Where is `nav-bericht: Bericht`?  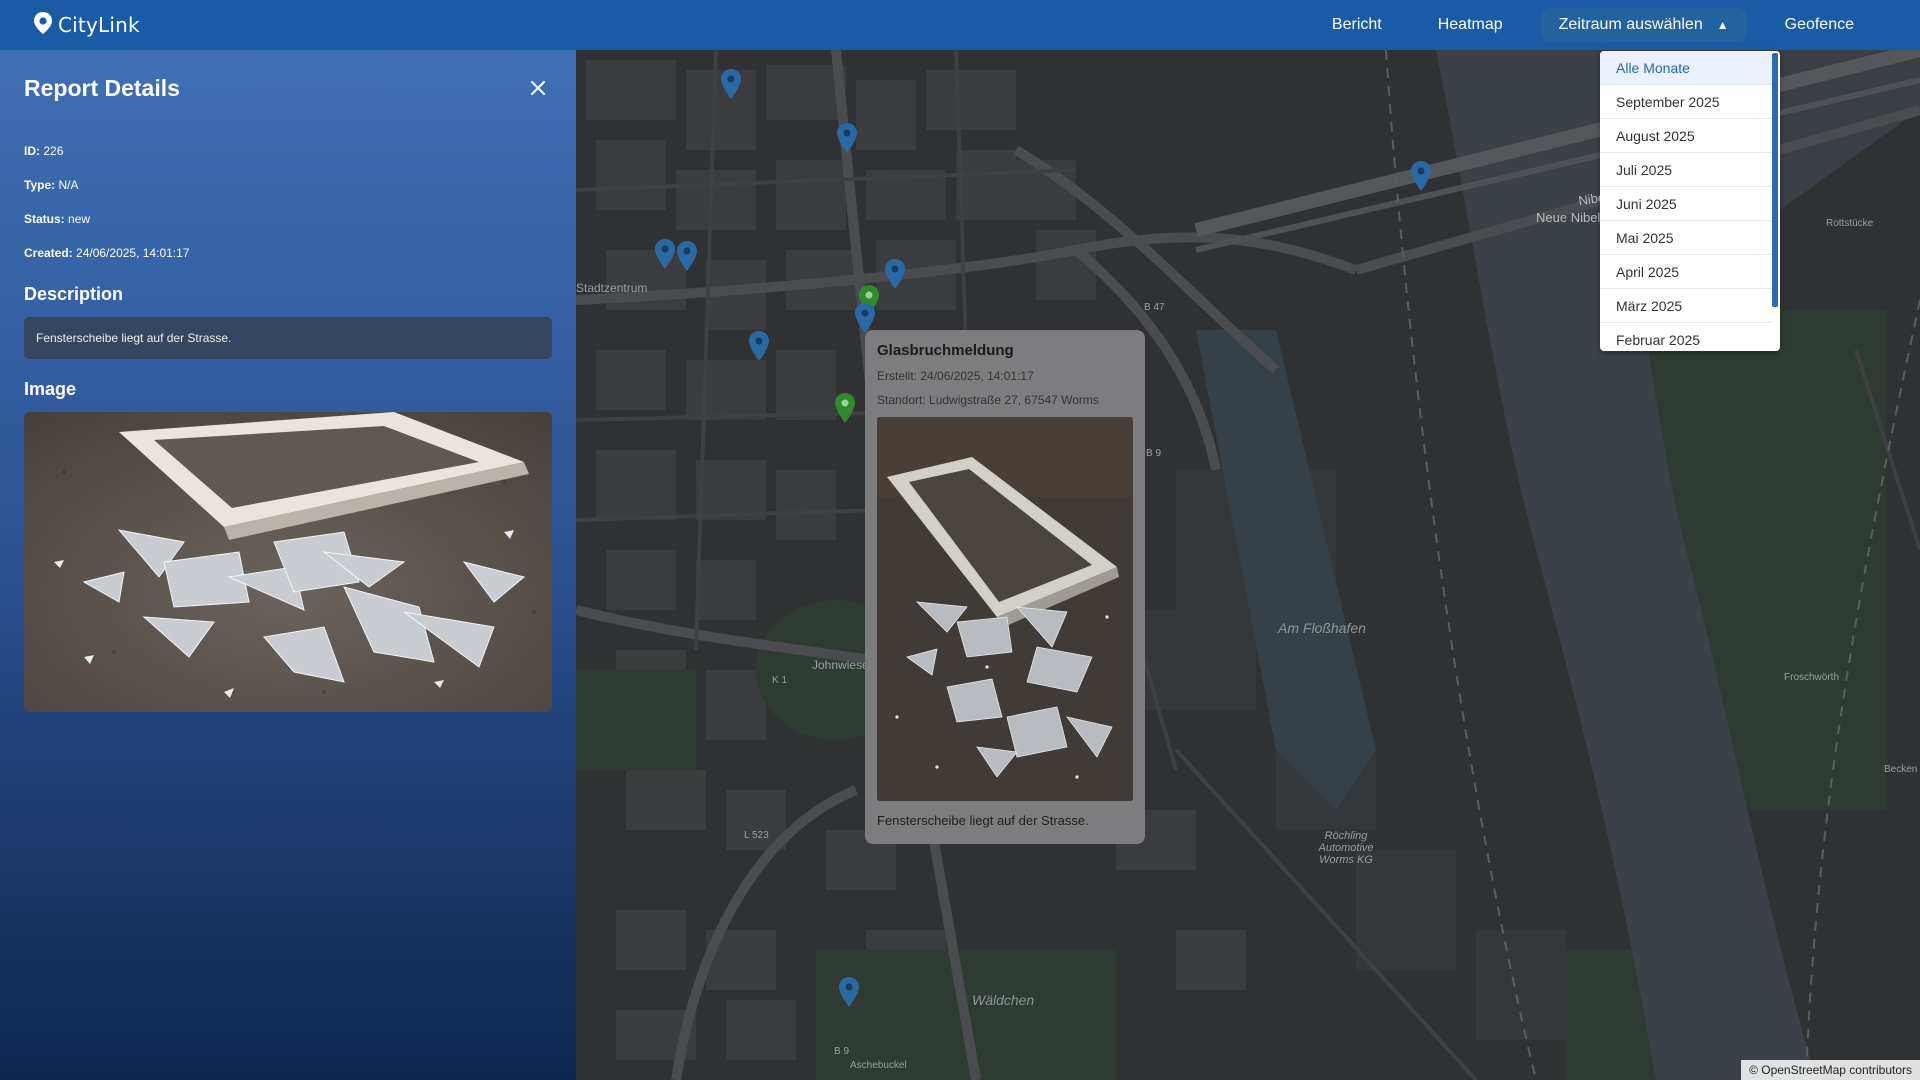
nav-bericht: Bericht is located at coordinates (1357, 25).